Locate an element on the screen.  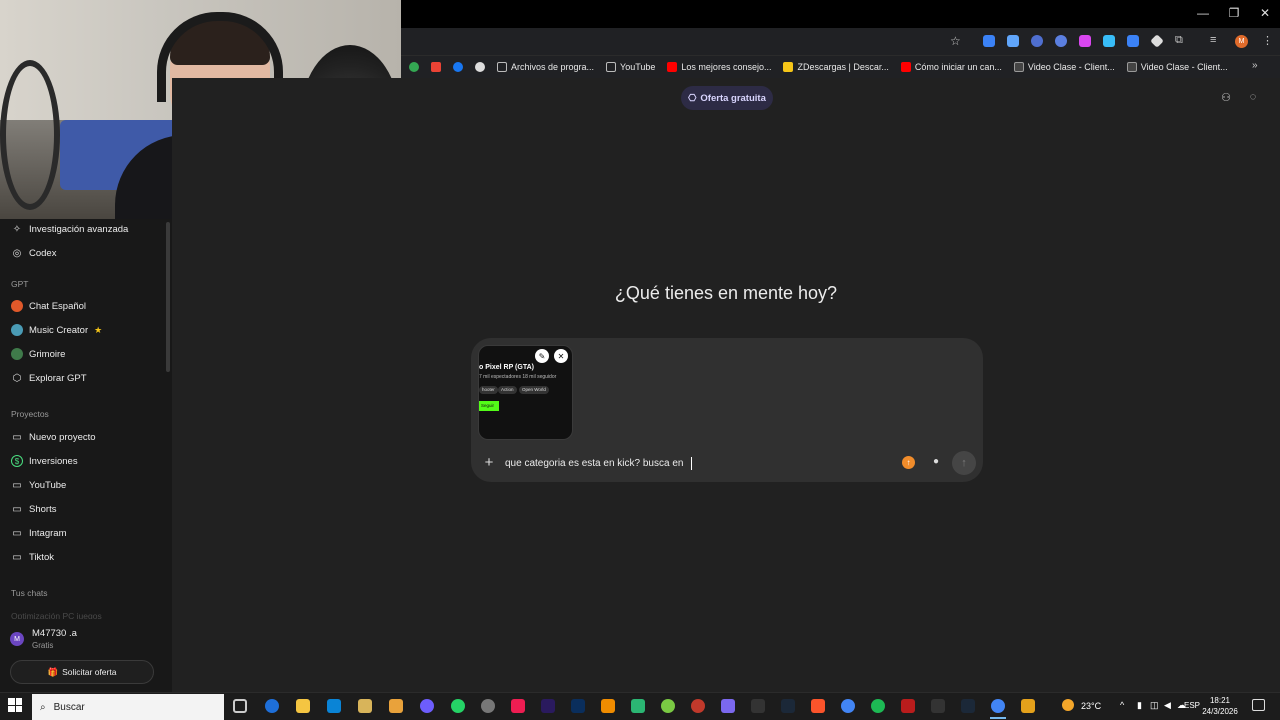
extension-3-icon is located at coordinates (1037, 41).